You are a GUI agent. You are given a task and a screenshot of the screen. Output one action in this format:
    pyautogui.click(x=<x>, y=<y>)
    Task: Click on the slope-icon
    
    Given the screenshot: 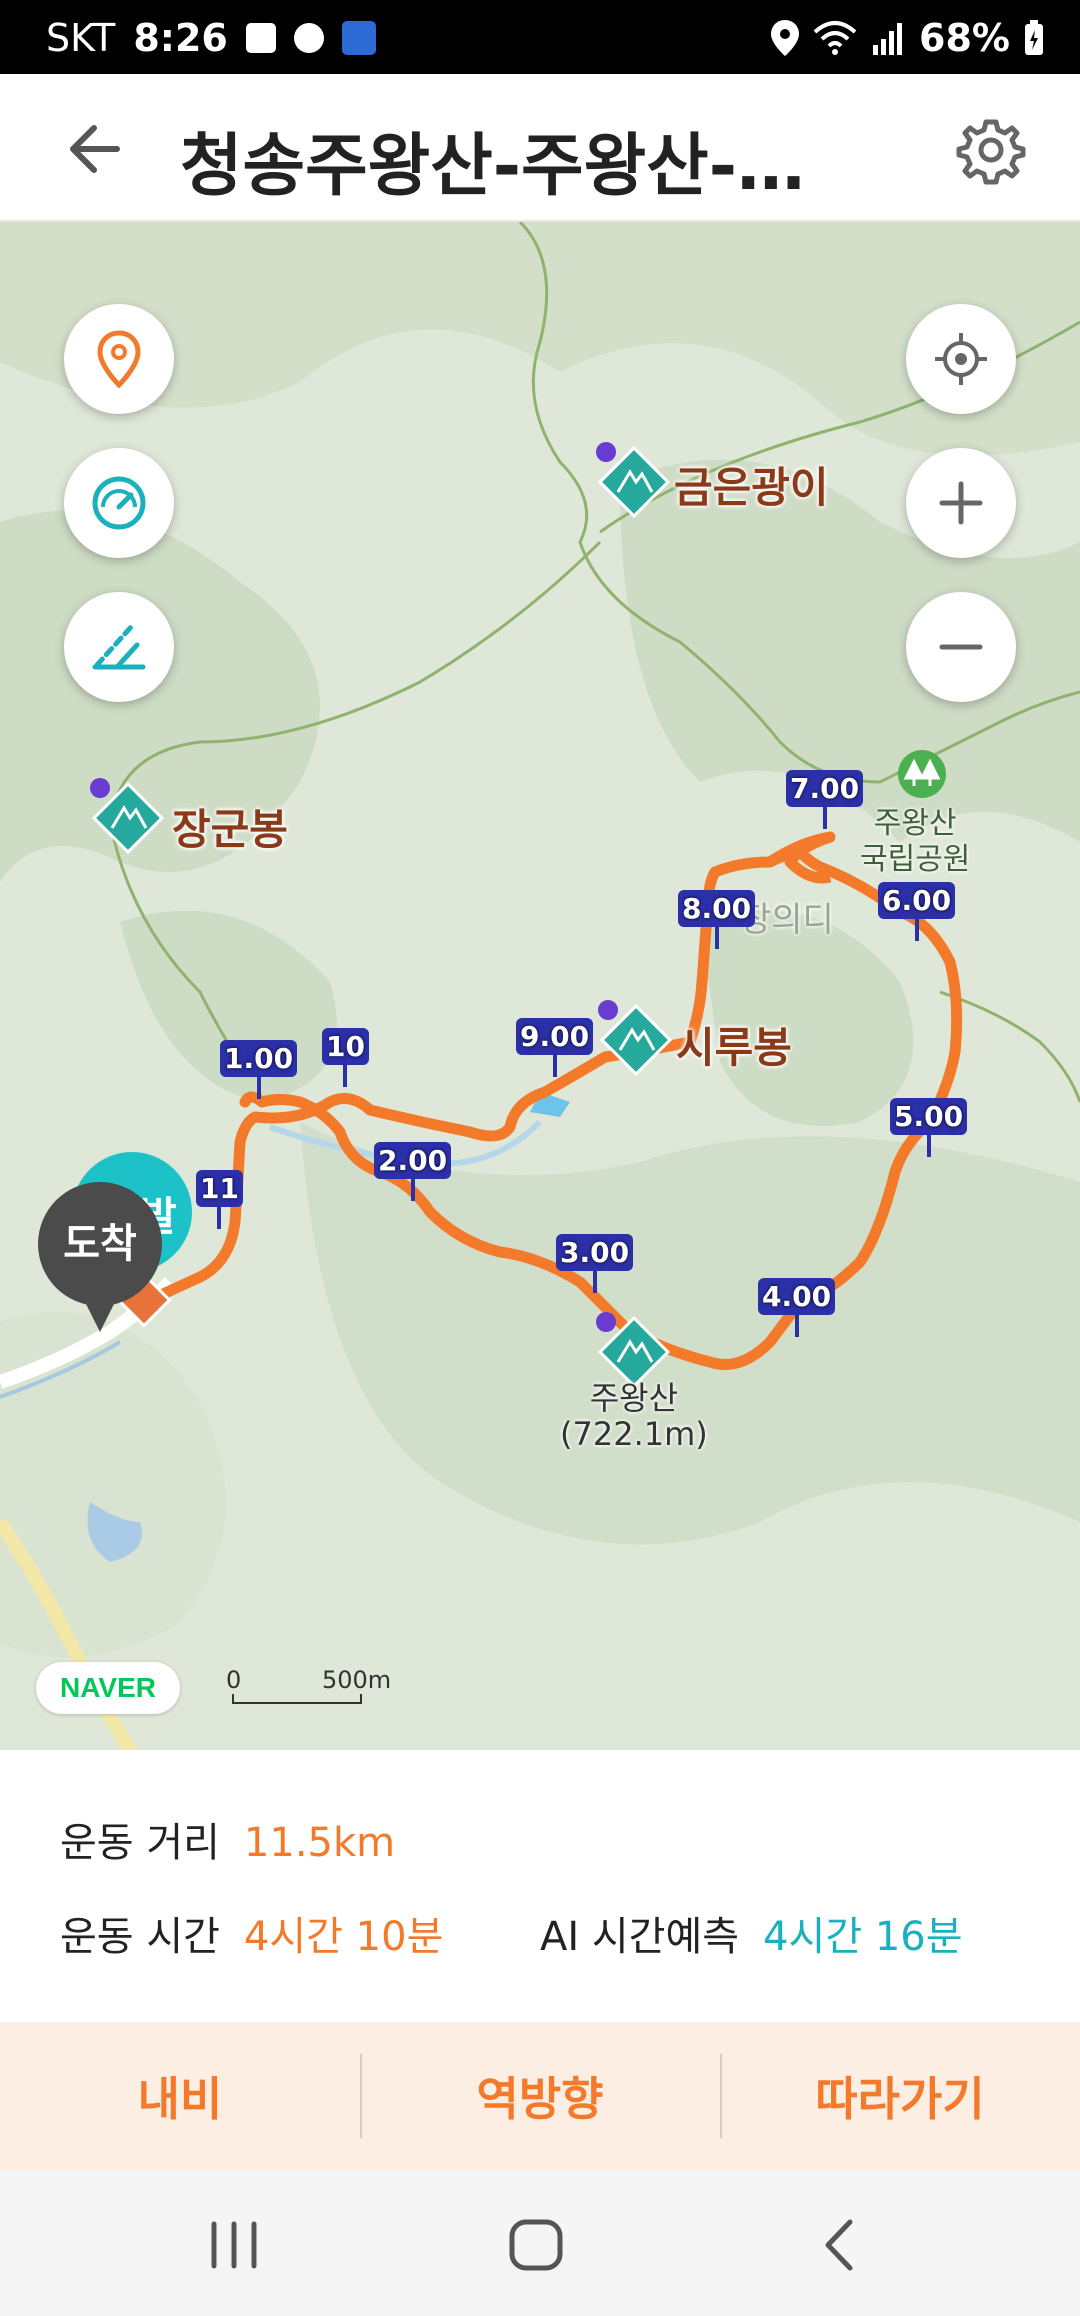 What is the action you would take?
    pyautogui.click(x=119, y=647)
    